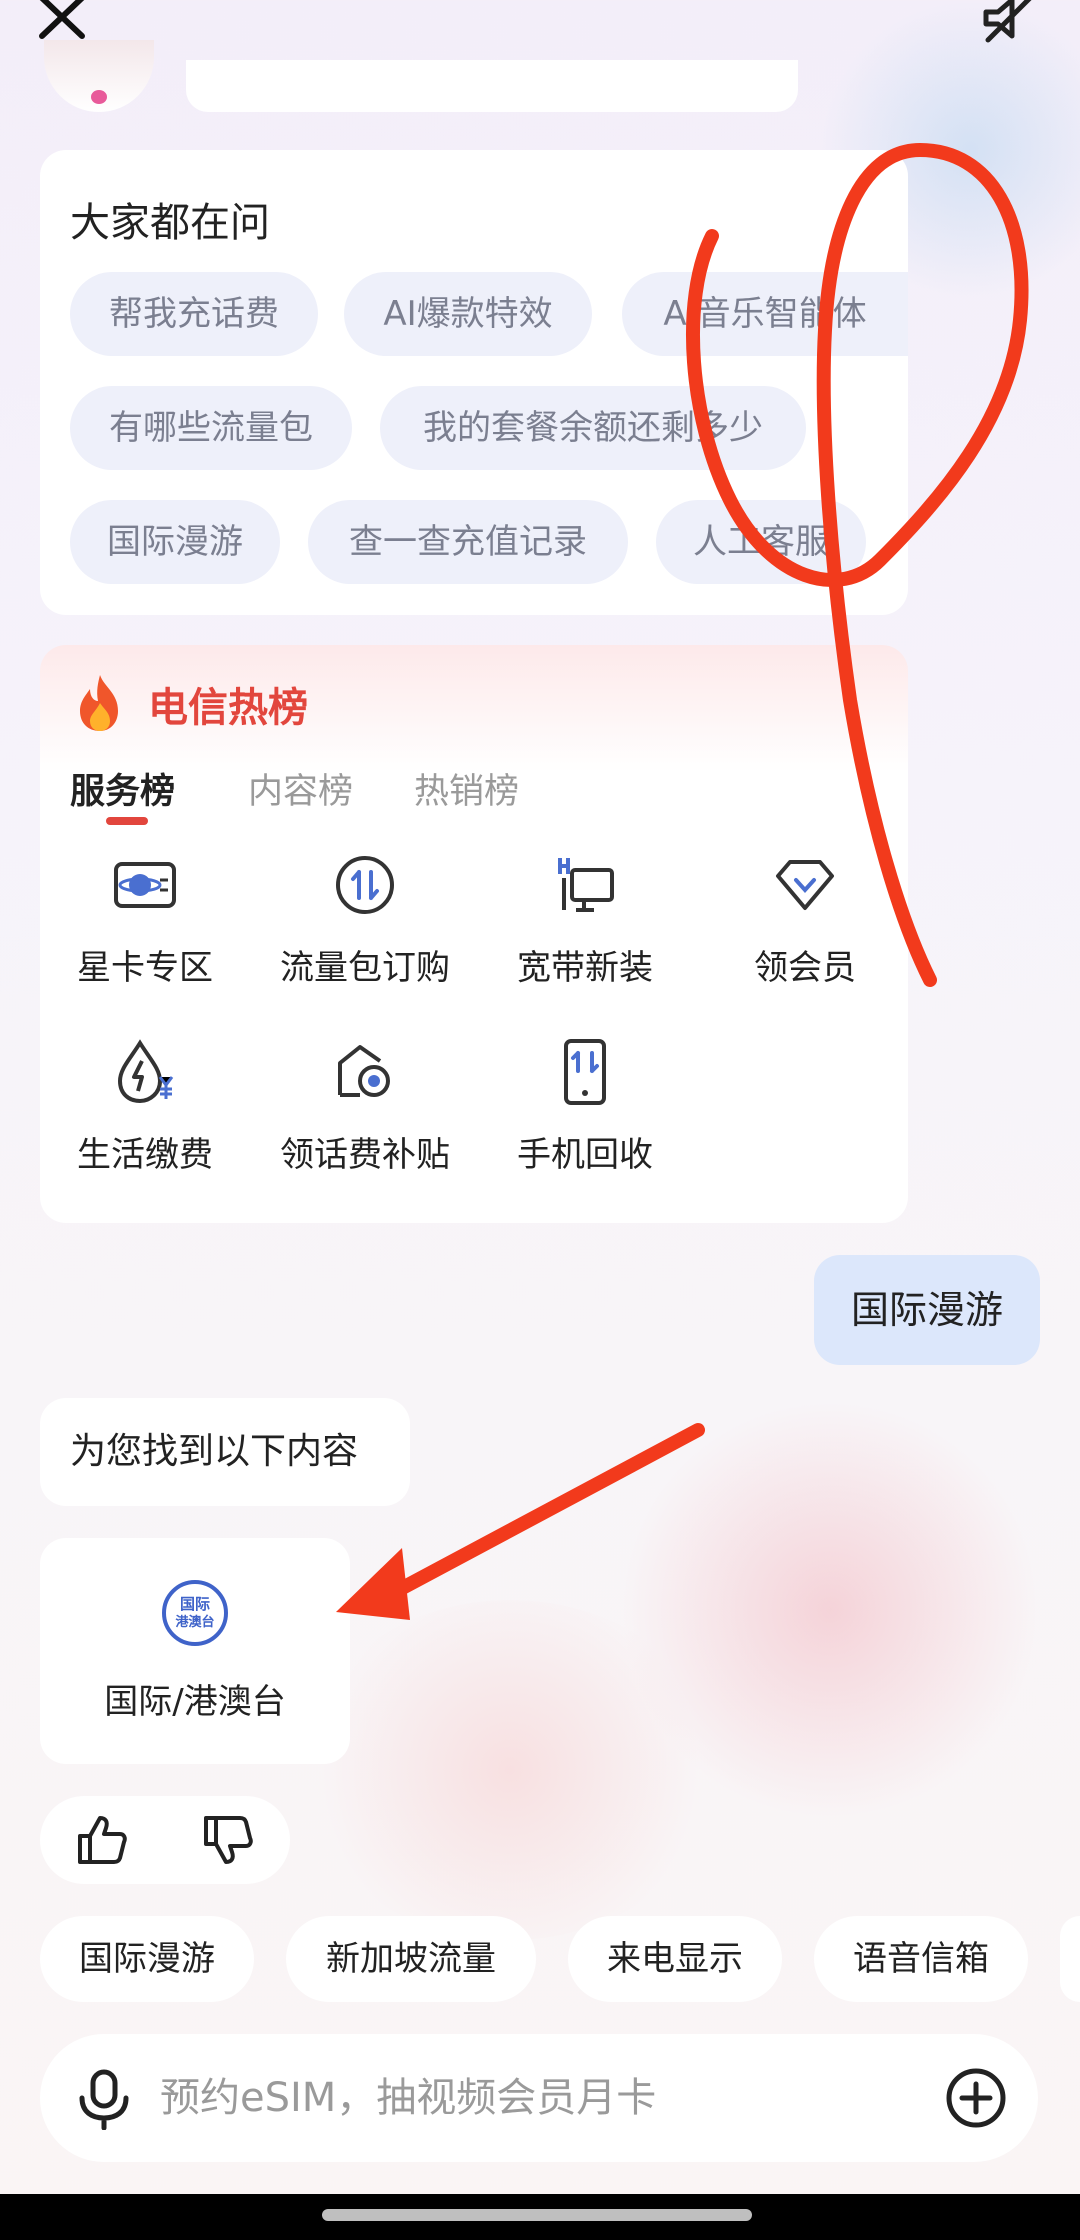 The width and height of the screenshot is (1080, 2240). Describe the element at coordinates (194, 314) in the screenshot. I see `question-chip: 帮我充话费` at that location.